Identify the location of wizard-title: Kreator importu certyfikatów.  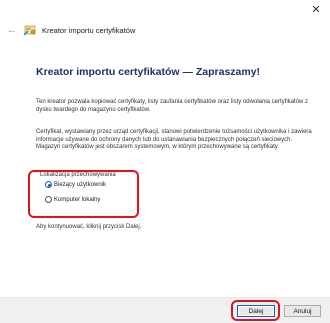
(89, 30).